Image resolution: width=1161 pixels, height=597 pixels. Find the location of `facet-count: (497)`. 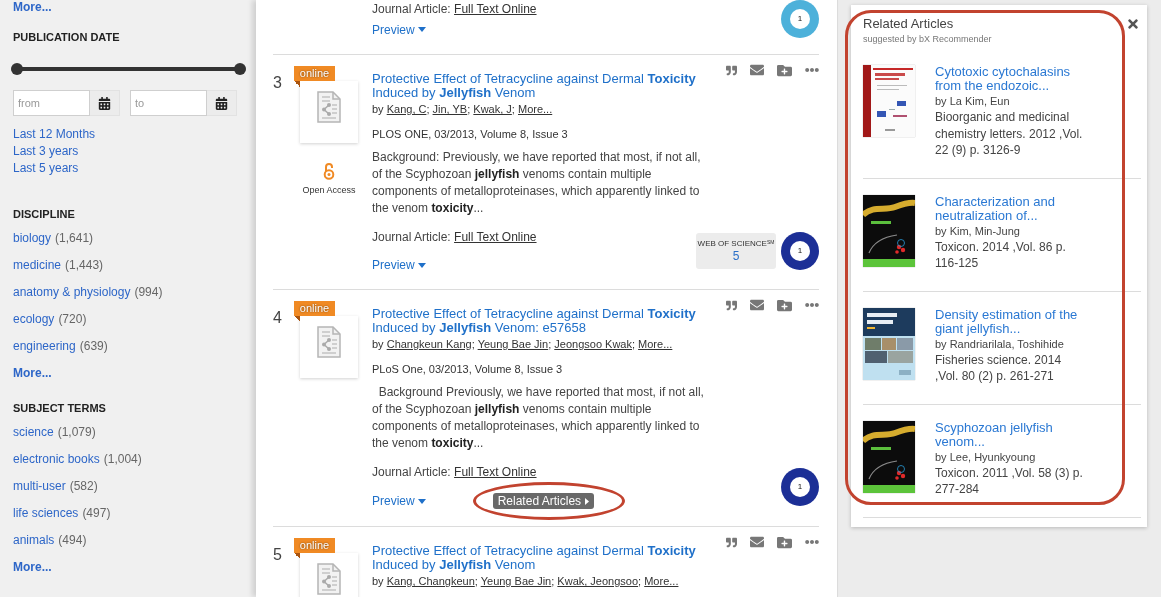

facet-count: (497) is located at coordinates (96, 513).